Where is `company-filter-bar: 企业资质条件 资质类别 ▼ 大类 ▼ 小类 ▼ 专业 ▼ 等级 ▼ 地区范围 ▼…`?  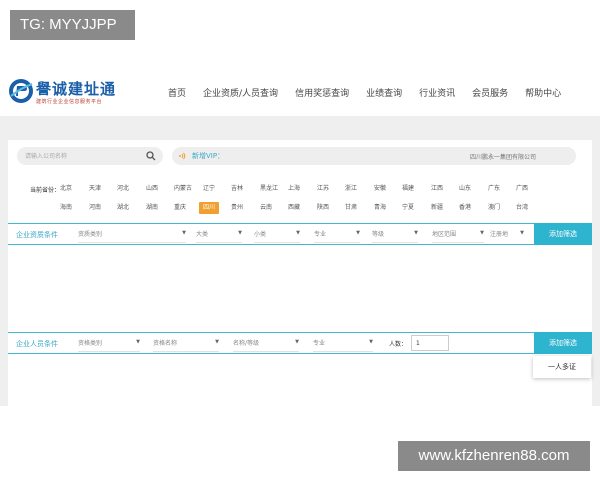
company-filter-bar: 企业资质条件 资质类别 ▼ 大类 ▼ 小类 ▼ 专业 ▼ 等级 ▼ 地区范围 ▼… is located at coordinates (300, 234).